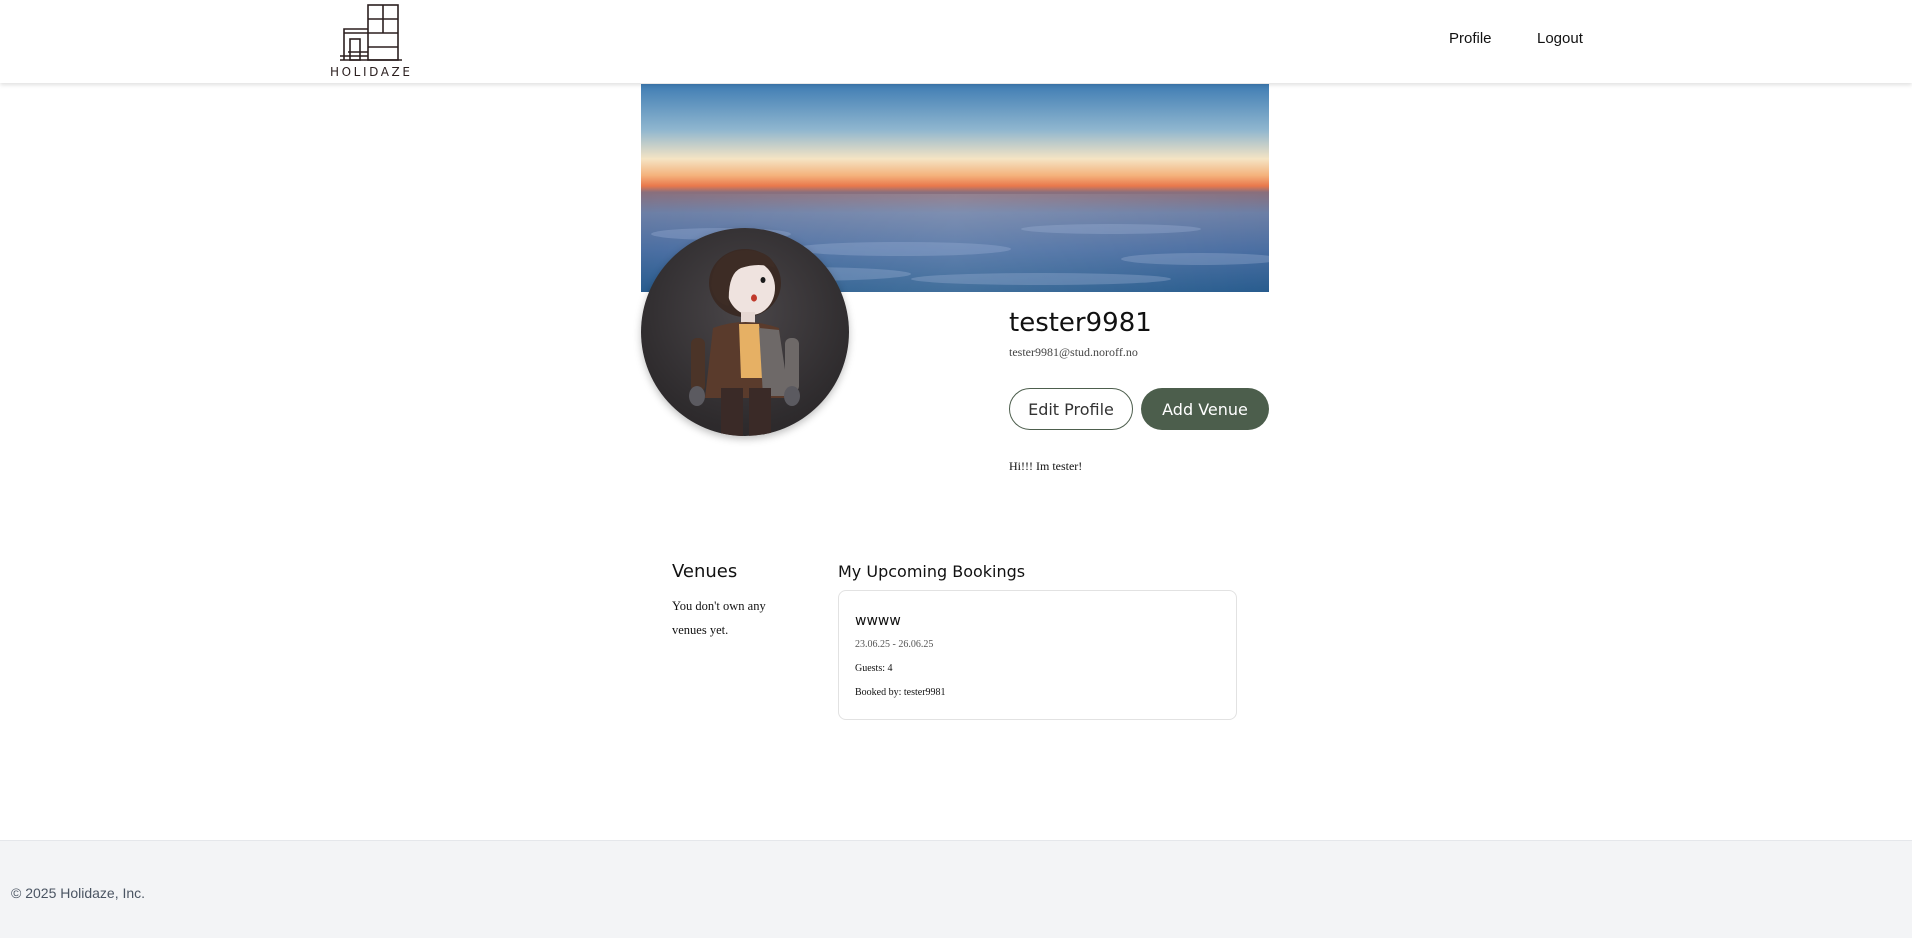 The width and height of the screenshot is (1912, 938). What do you see at coordinates (1071, 409) in the screenshot?
I see `edit-profile-button: Edit Profile` at bounding box center [1071, 409].